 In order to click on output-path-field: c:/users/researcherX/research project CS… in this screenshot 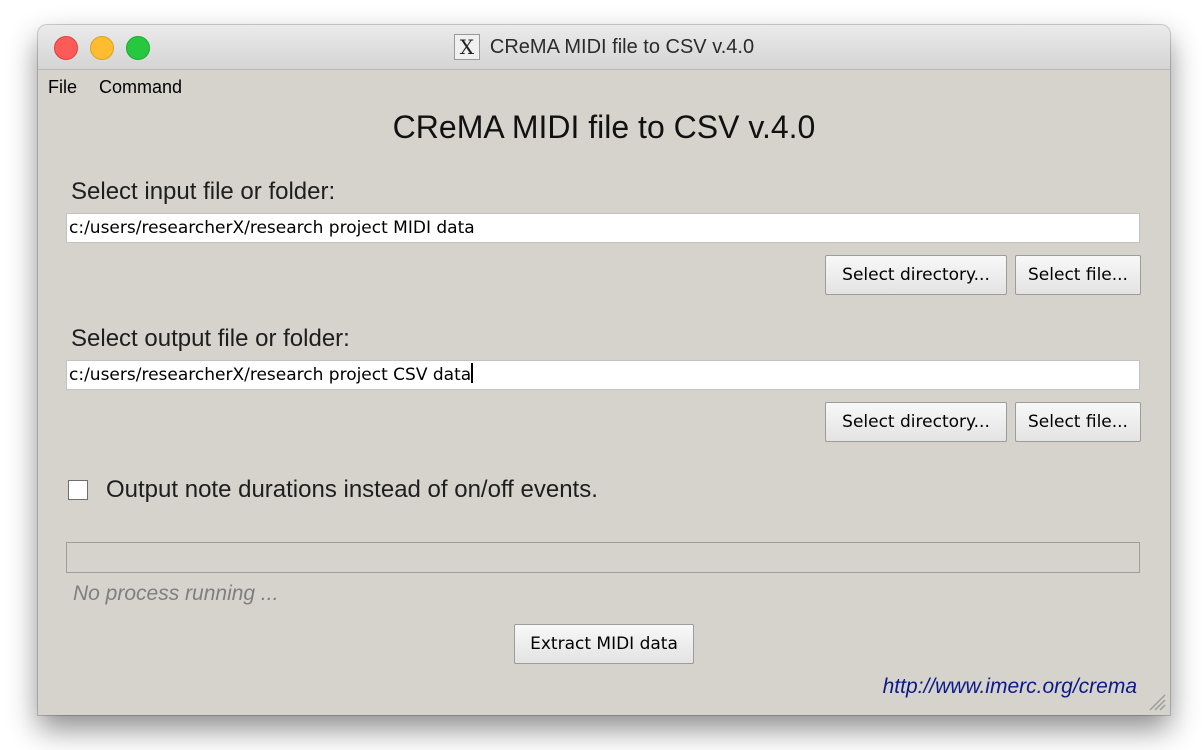, I will do `click(603, 375)`.